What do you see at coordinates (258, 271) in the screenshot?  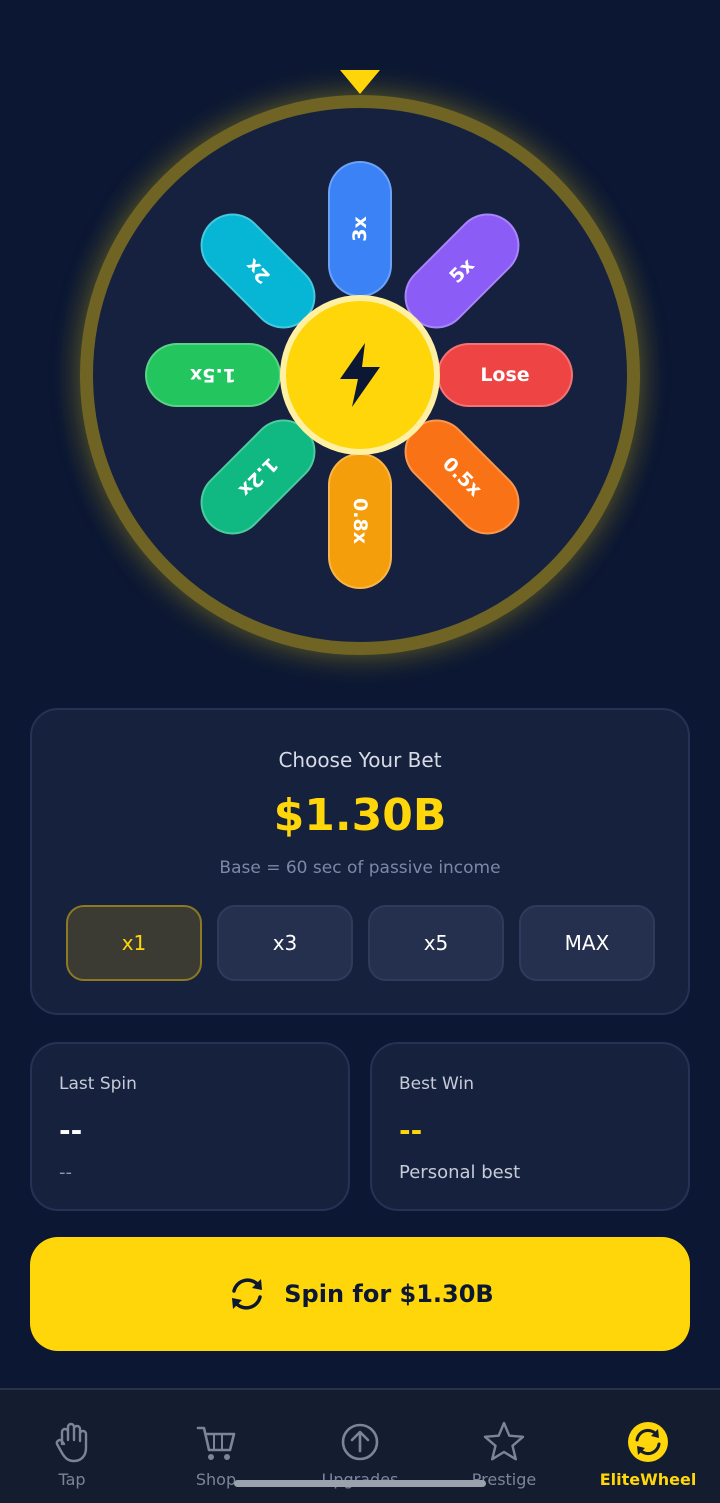 I see `wheel-segment-label: 2x` at bounding box center [258, 271].